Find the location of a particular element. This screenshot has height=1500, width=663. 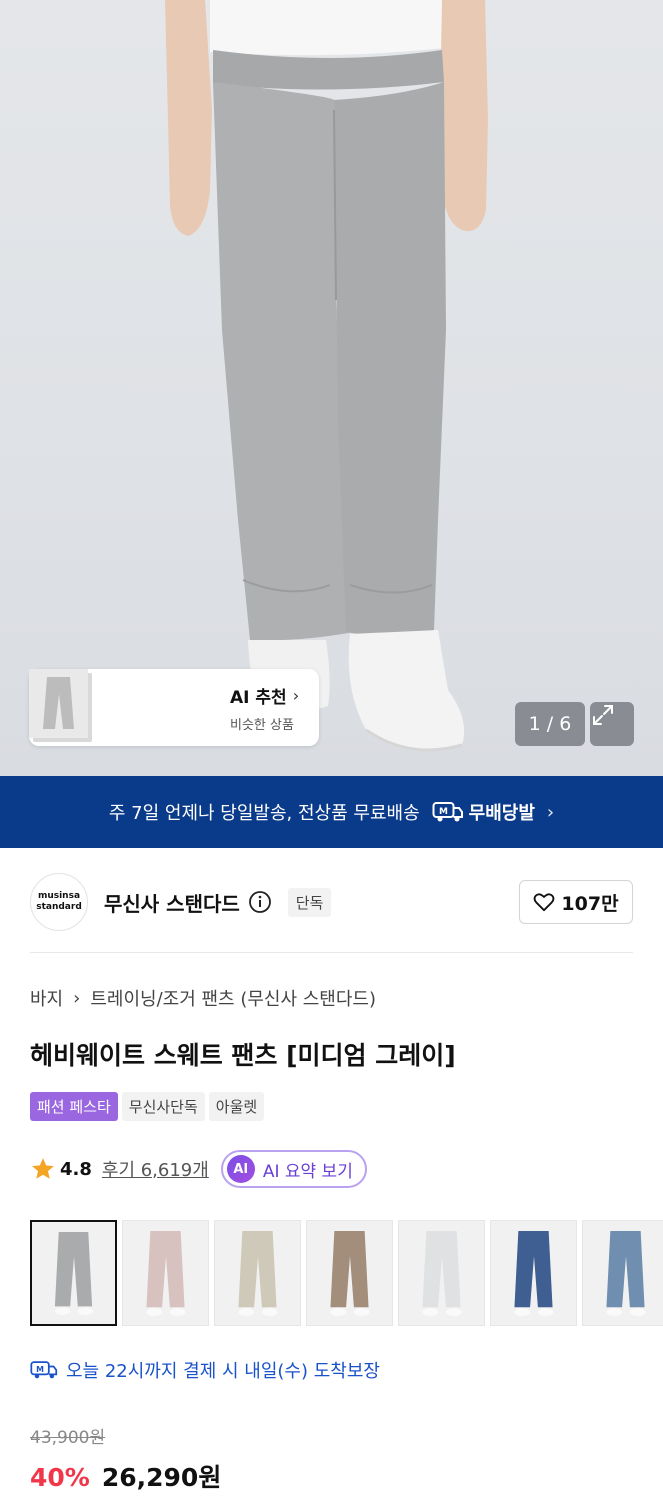

breadcrumb: 바지 › 트레이닝/조거 팬츠 (무신사 스탠다드) is located at coordinates (203, 998).